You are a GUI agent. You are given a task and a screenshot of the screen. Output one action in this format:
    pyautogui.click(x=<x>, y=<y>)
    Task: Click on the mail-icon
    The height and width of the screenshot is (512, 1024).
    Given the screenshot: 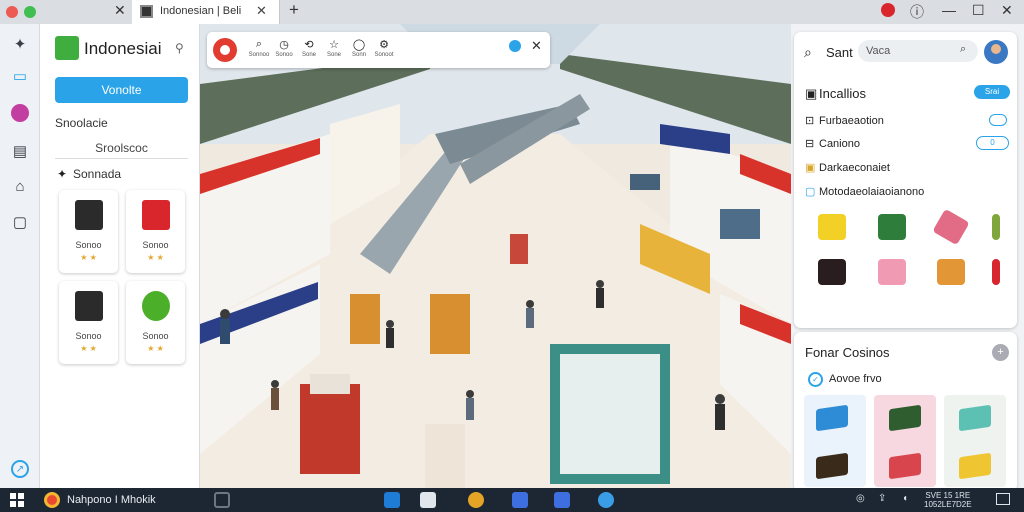 What is the action you would take?
    pyautogui.click(x=428, y=500)
    